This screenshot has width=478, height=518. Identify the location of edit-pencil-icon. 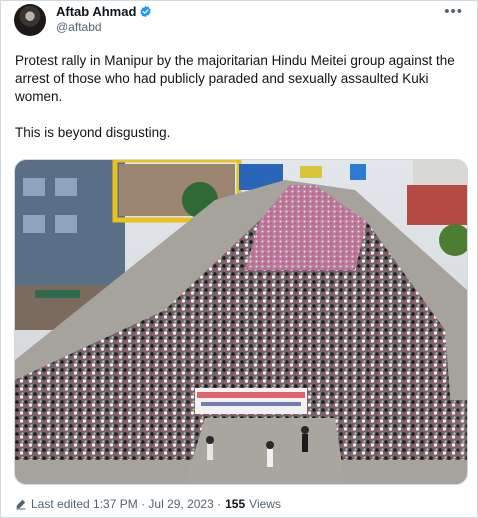
(21, 504).